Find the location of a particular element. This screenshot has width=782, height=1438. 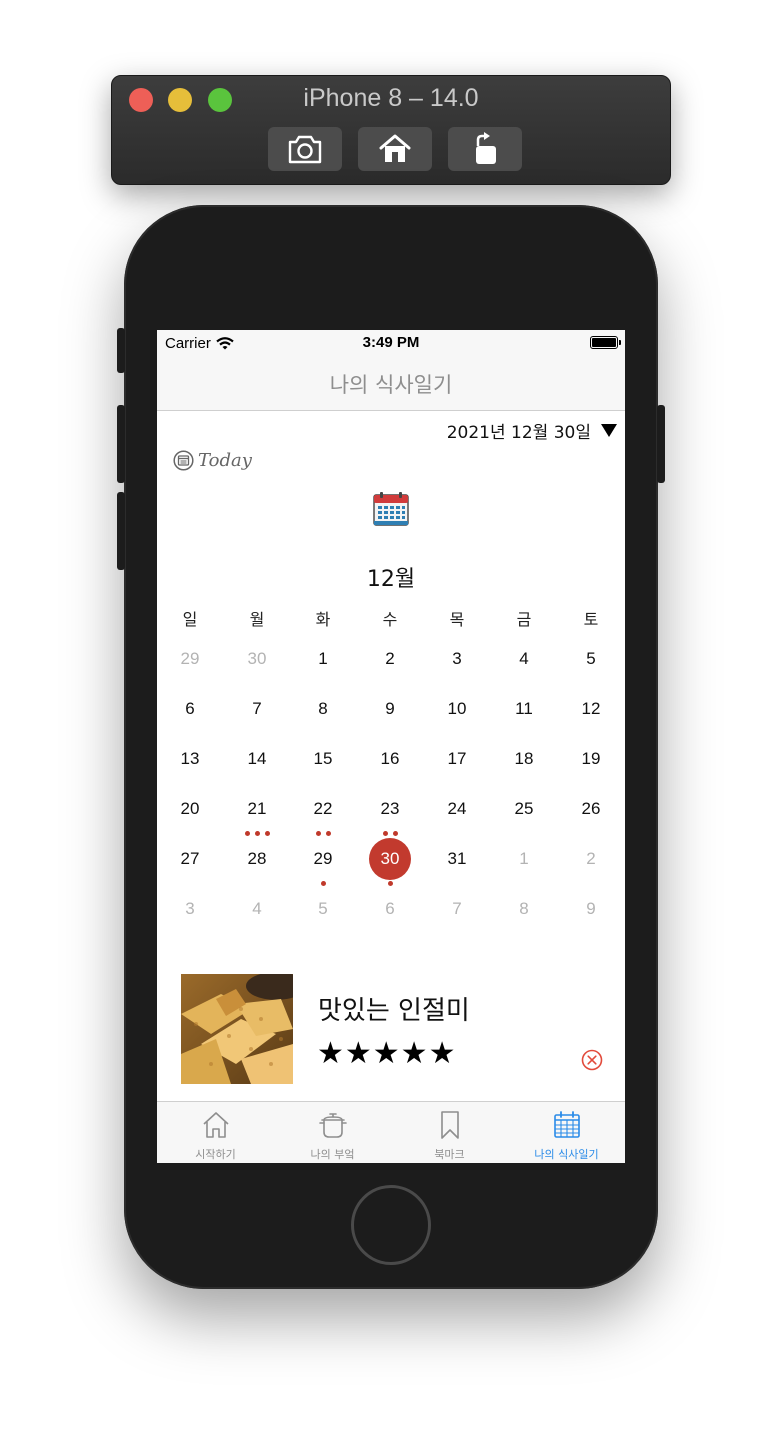

meal-photo is located at coordinates (237, 1029).